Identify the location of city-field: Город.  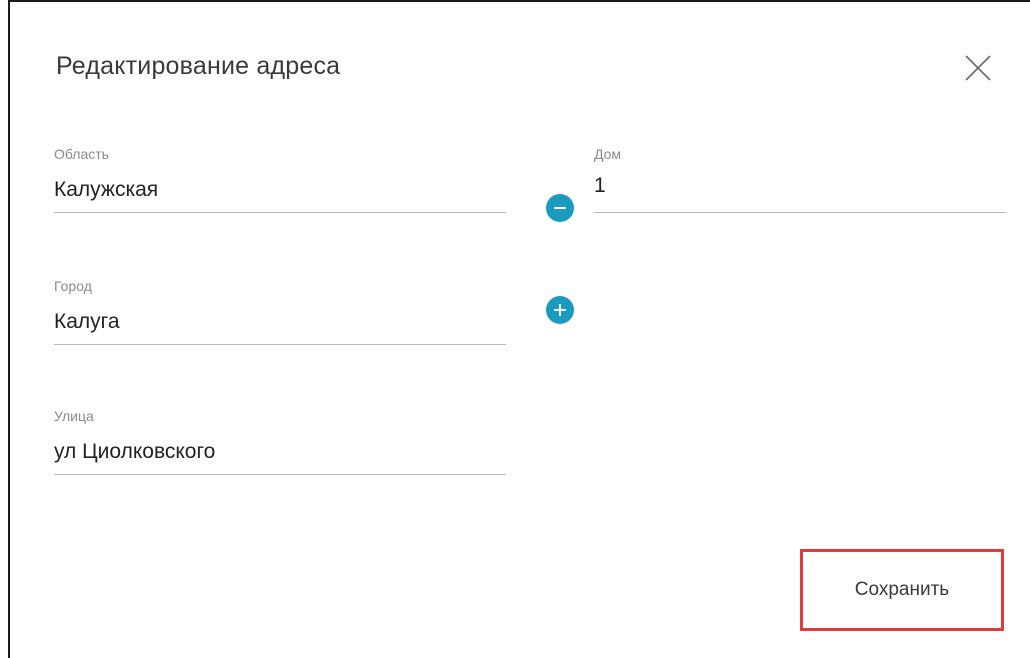
(280, 311).